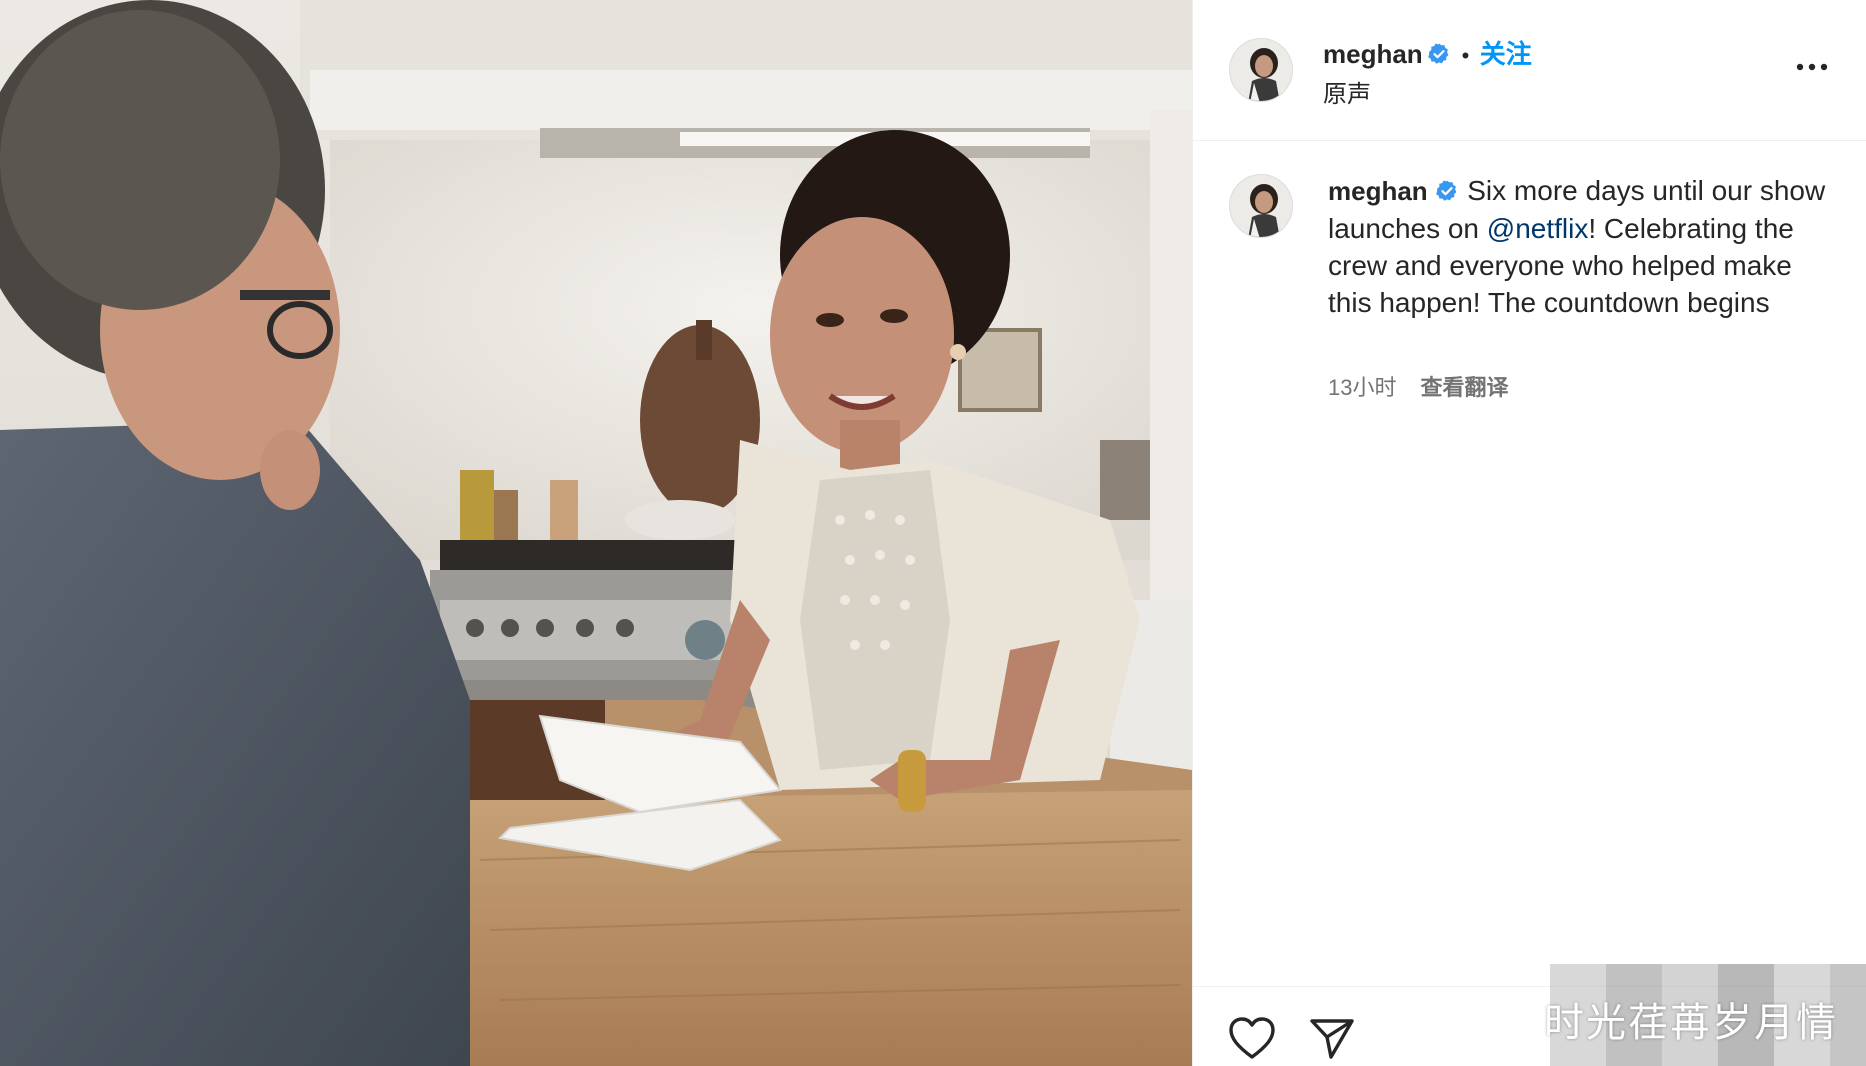  I want to click on follow-button: 关注, so click(1506, 54).